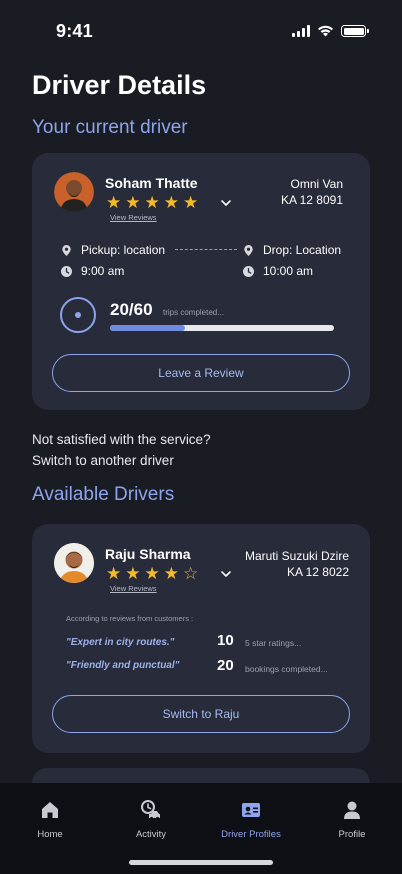 This screenshot has width=402, height=874. Describe the element at coordinates (103, 460) in the screenshot. I see `switch-prompt-hint: Switch to another driver` at that location.